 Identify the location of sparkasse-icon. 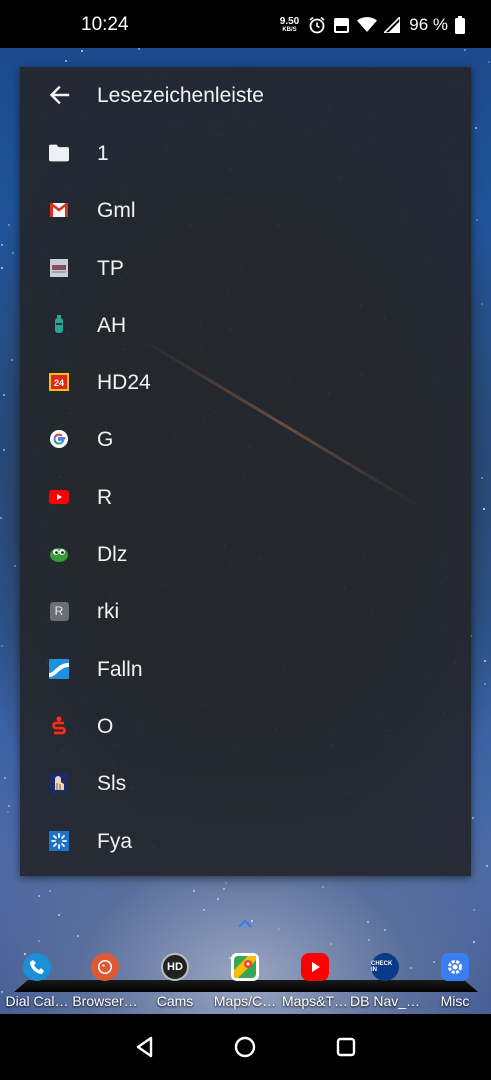
(59, 726).